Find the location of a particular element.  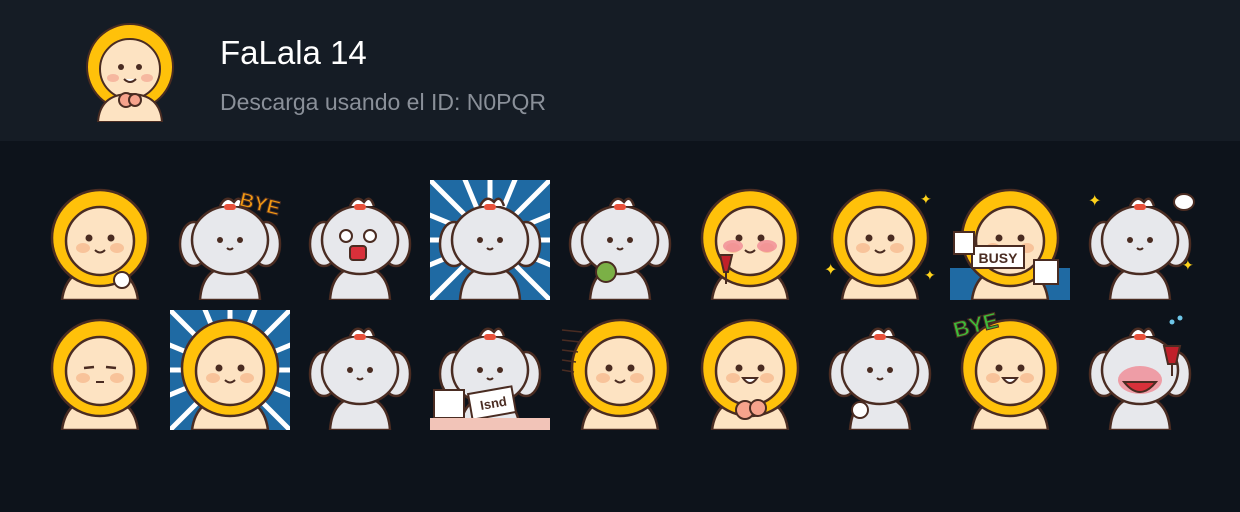

lion-cheeks-sticker-icon is located at coordinates (750, 374).